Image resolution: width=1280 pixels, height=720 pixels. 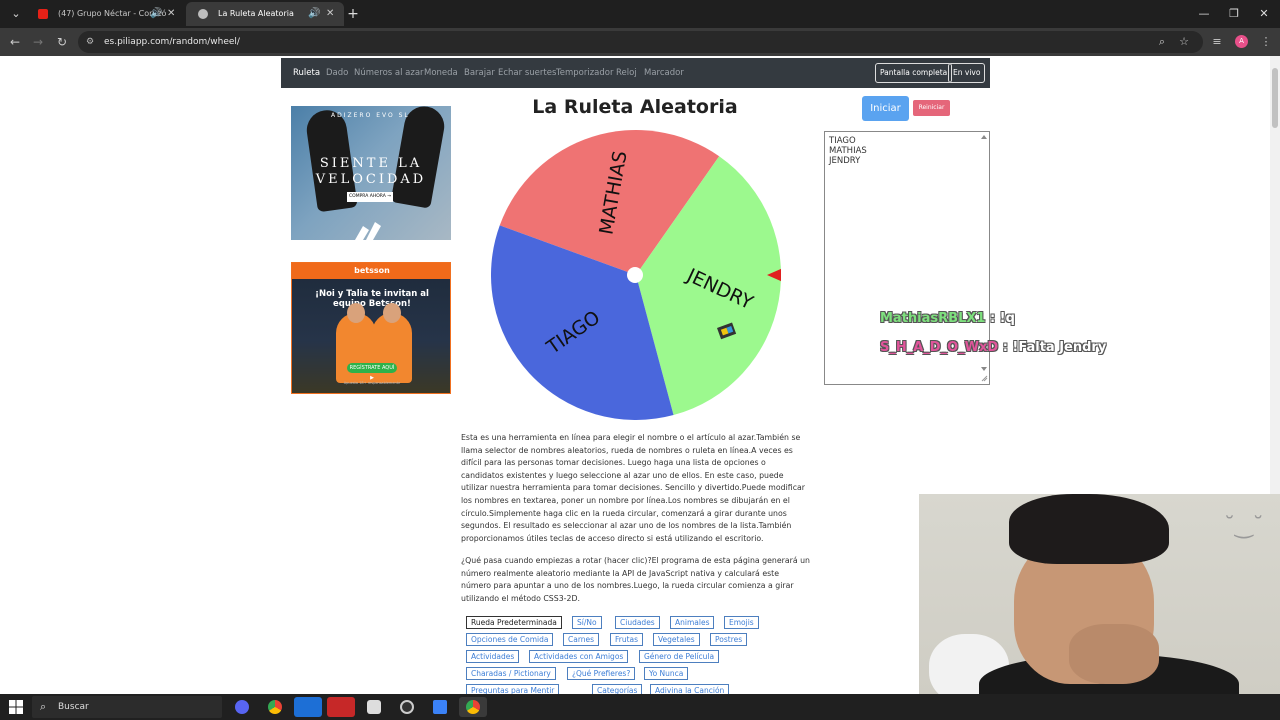 What do you see at coordinates (510, 639) in the screenshot?
I see `preset-chip: Opciones de Comida` at bounding box center [510, 639].